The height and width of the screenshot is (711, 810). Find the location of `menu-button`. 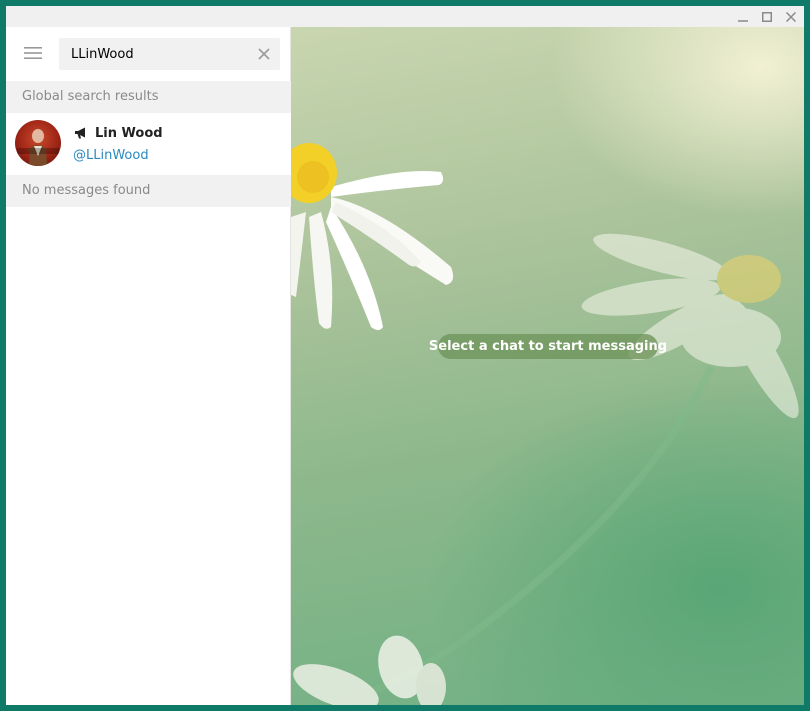

menu-button is located at coordinates (33, 54).